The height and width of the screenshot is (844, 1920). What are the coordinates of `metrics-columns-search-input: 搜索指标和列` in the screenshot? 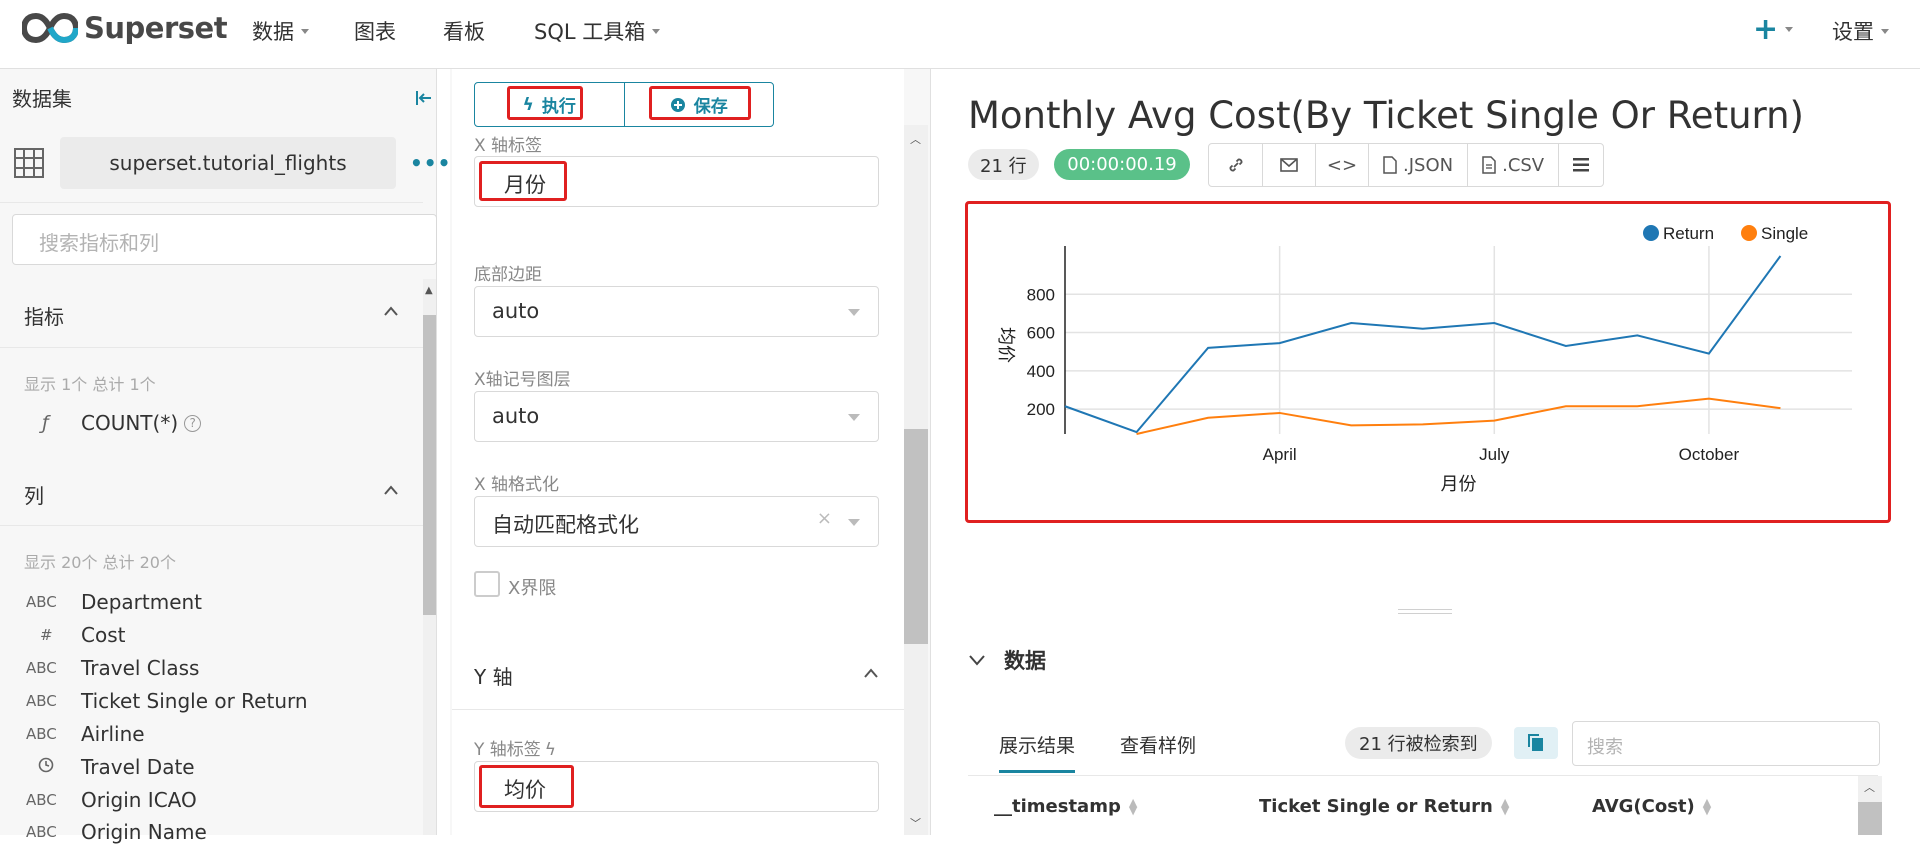 It's located at (224, 239).